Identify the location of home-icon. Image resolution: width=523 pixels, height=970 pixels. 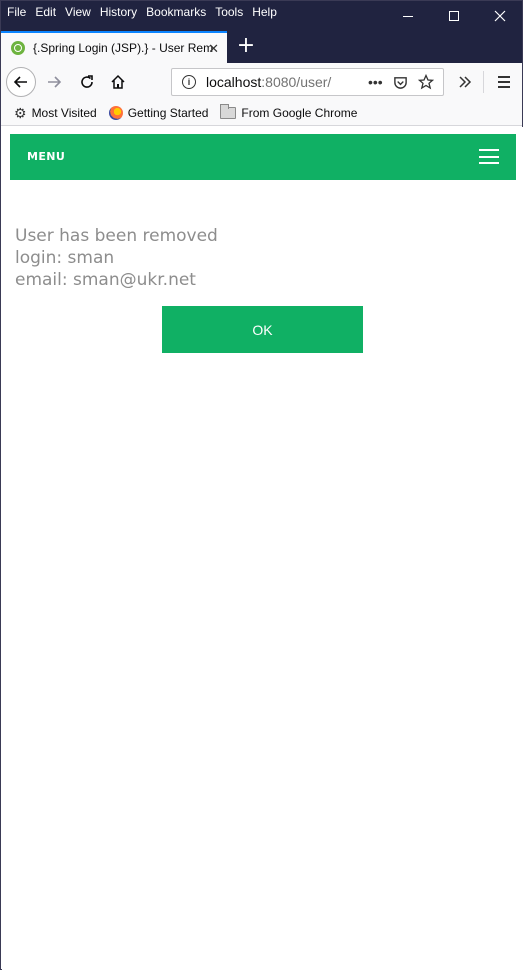
(118, 81).